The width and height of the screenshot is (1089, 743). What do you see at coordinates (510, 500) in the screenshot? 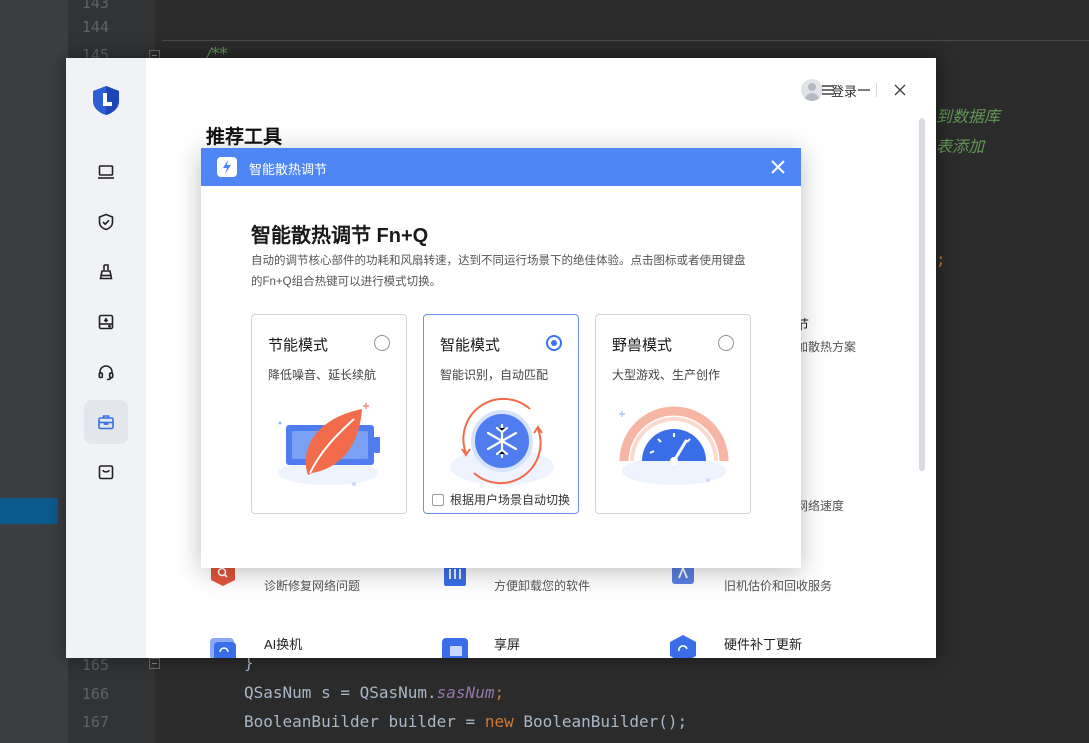
I see `auto-switch-label: 根据用户场景自动切换` at bounding box center [510, 500].